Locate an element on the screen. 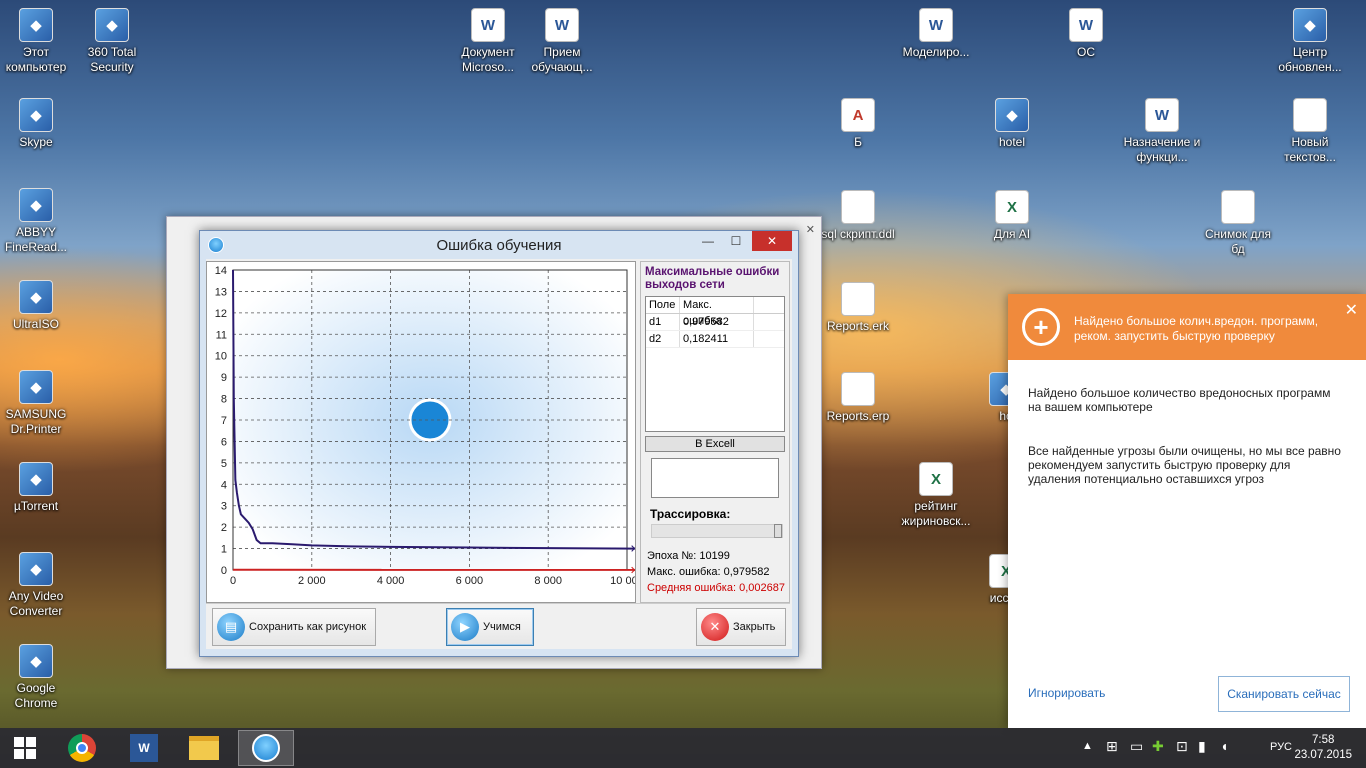 The width and height of the screenshot is (1366, 768). volume-icon: ◖ is located at coordinates (1224, 746).